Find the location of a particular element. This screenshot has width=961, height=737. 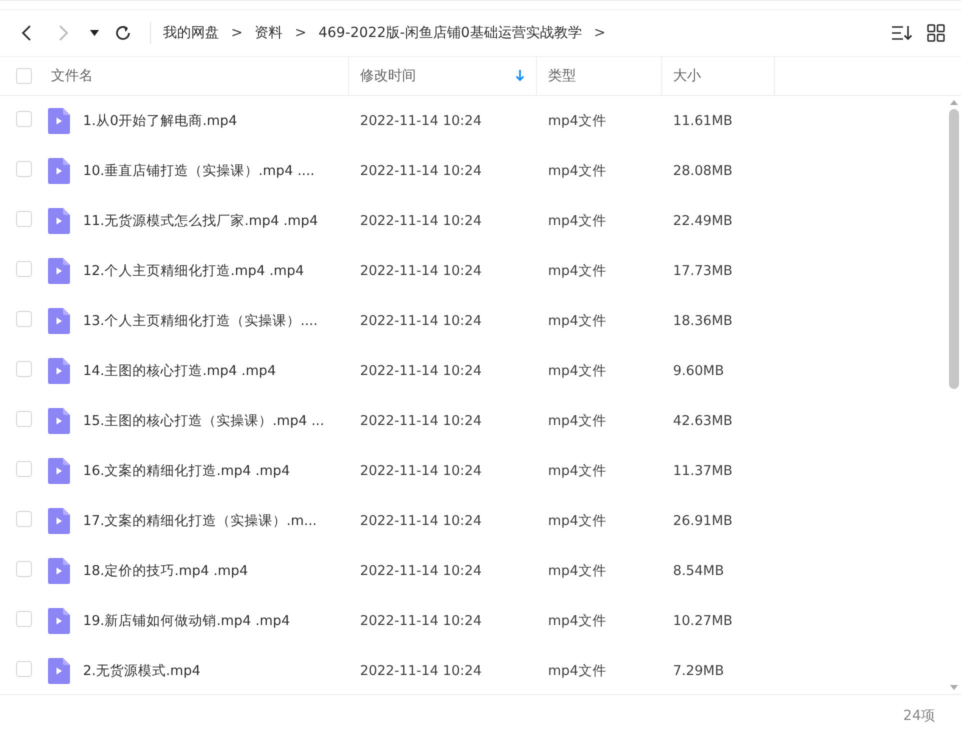

file-name: 14.主图的核心打造.mp4 .mp4 is located at coordinates (179, 371).